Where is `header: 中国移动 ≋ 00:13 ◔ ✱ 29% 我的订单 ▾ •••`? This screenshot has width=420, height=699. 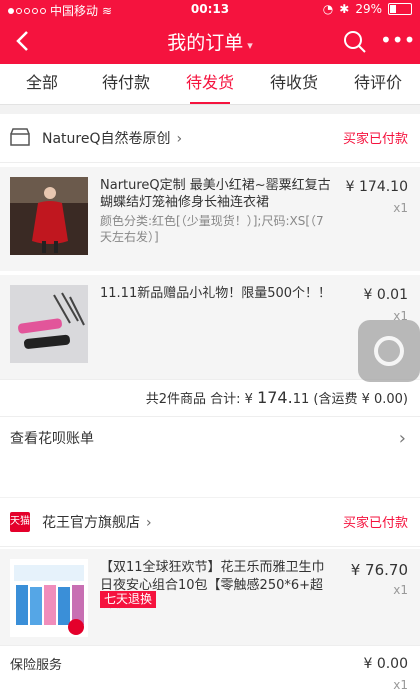 header: 中国移动 ≋ 00:13 ◔ ✱ 29% 我的订单 ▾ ••• is located at coordinates (210, 32).